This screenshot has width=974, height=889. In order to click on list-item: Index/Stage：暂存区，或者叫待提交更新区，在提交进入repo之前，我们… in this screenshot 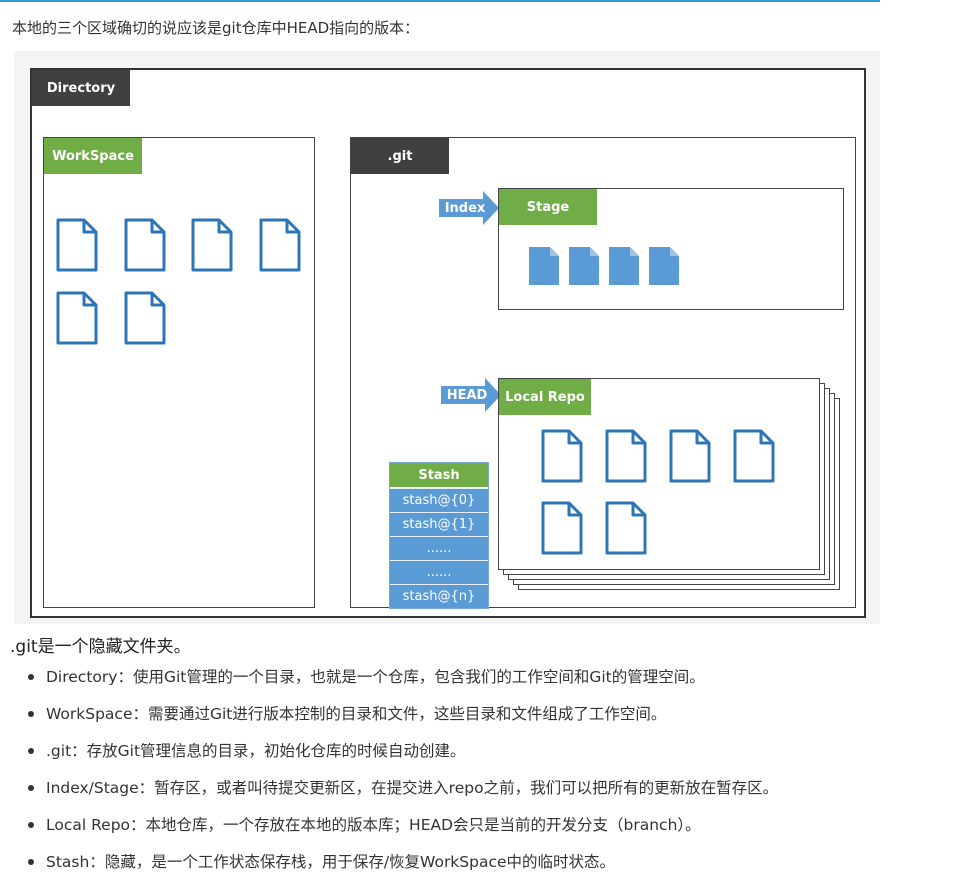, I will do `click(403, 796)`.